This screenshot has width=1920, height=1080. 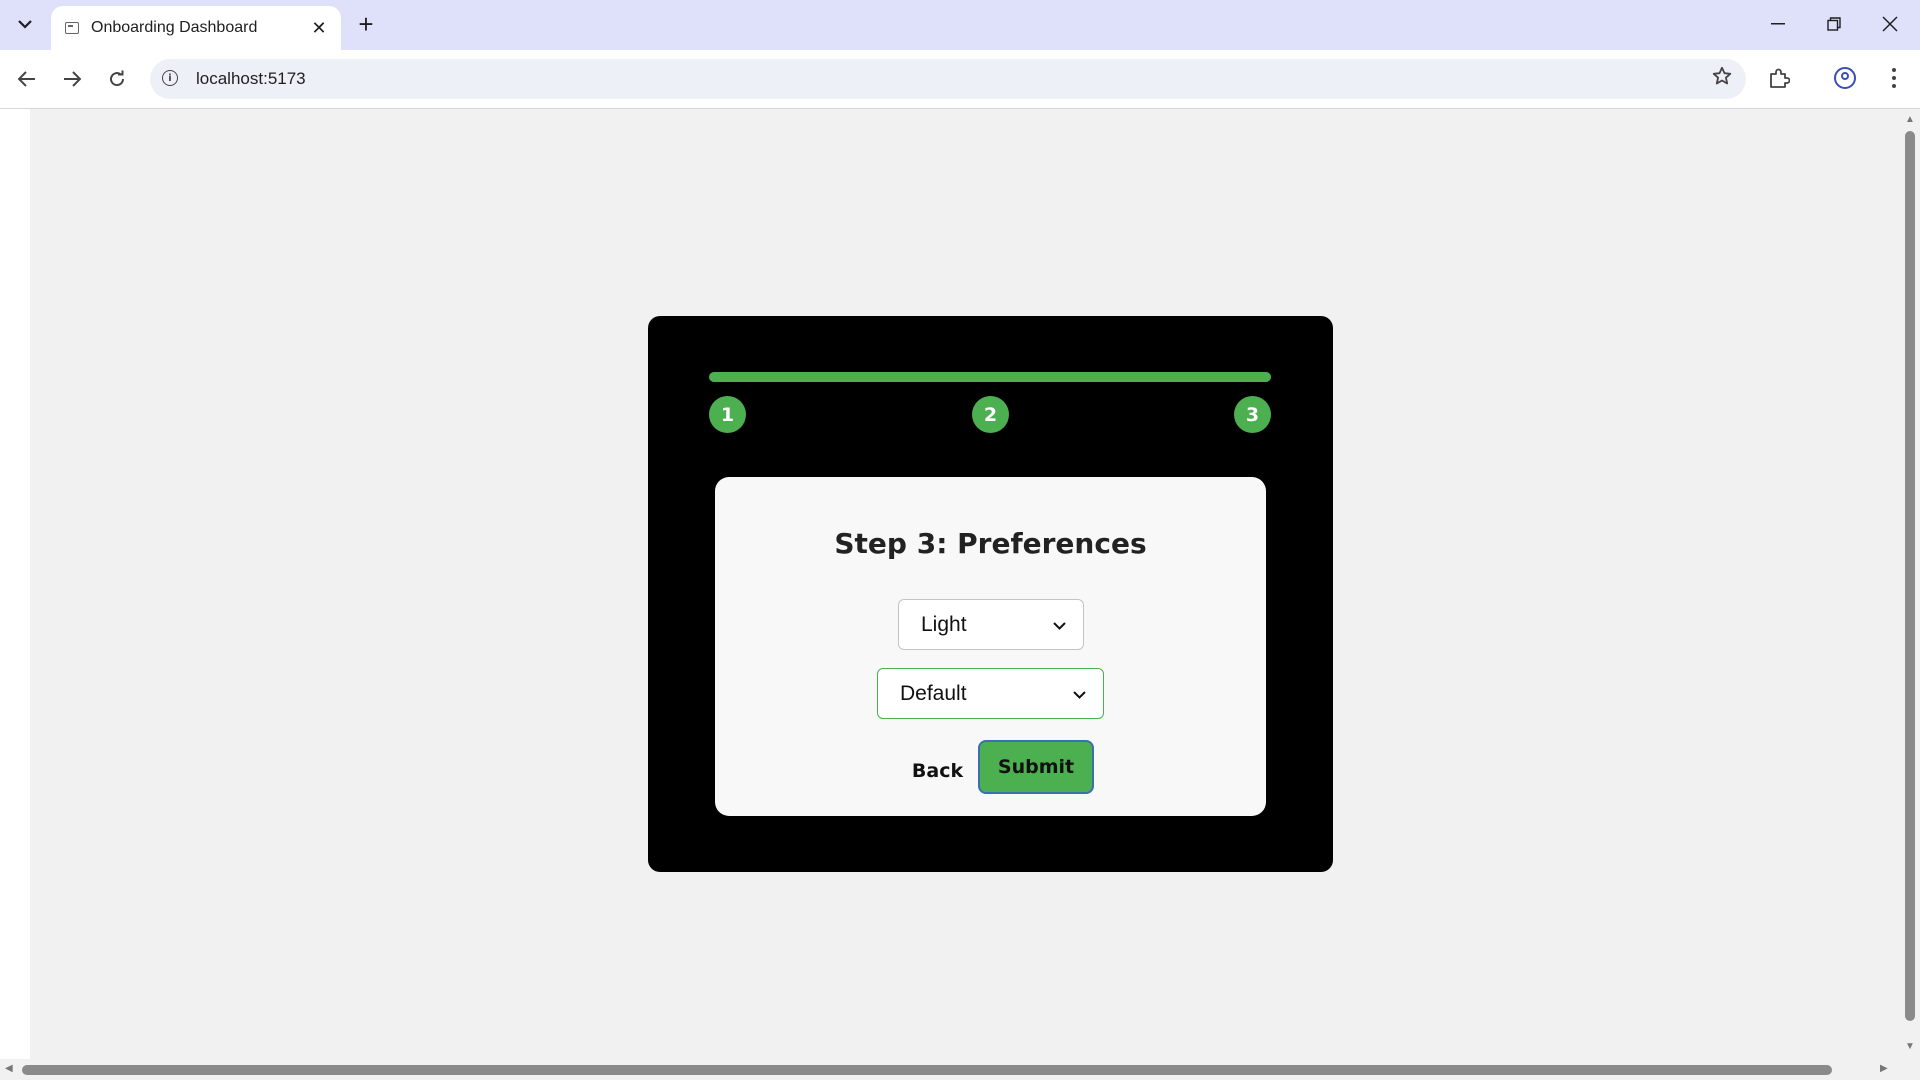 What do you see at coordinates (991, 624) in the screenshot?
I see `theme-select: Light` at bounding box center [991, 624].